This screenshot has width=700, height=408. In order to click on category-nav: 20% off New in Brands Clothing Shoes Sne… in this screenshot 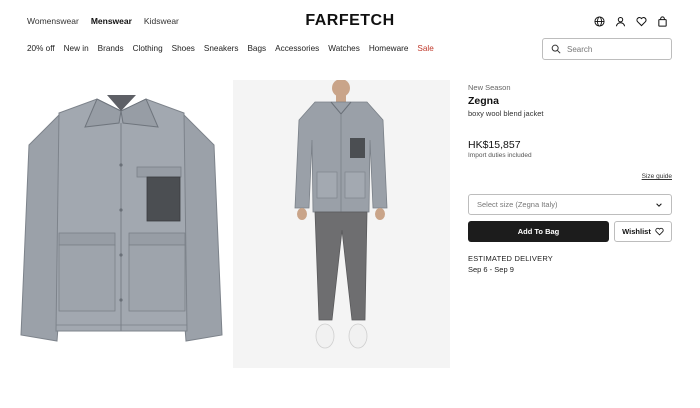, I will do `click(230, 48)`.